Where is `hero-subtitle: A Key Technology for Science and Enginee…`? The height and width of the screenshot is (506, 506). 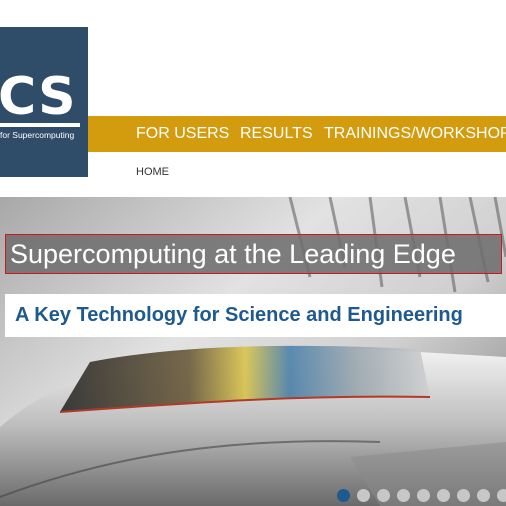 hero-subtitle: A Key Technology for Science and Enginee… is located at coordinates (255, 315).